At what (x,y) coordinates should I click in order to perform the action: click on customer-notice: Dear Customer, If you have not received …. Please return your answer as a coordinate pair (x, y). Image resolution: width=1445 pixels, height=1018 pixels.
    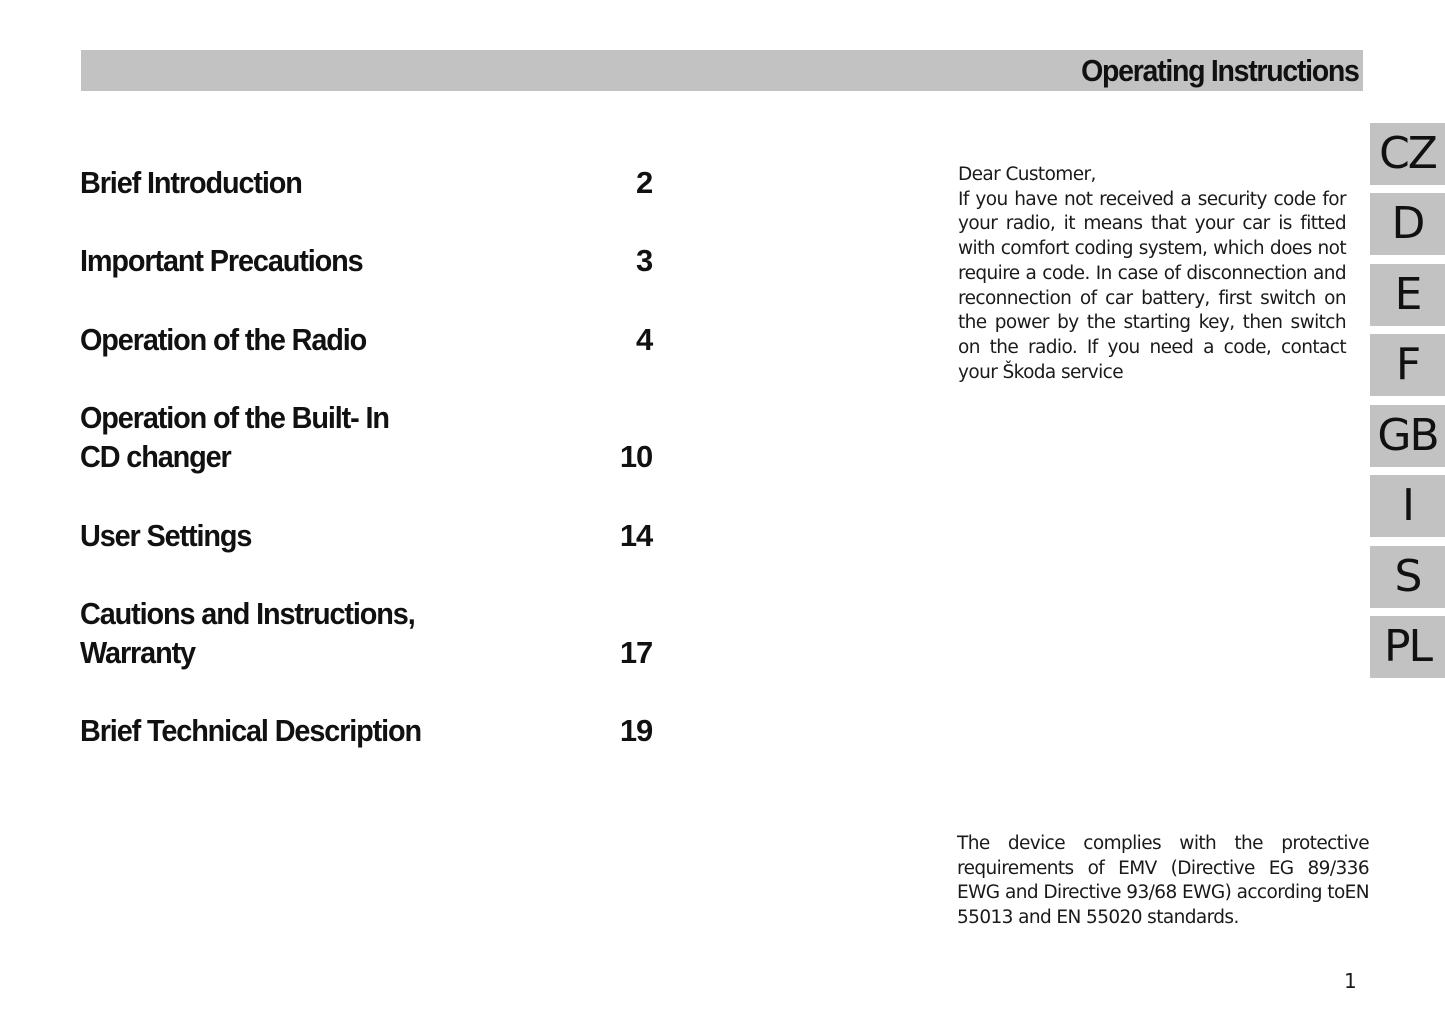
    Looking at the image, I should click on (1152, 274).